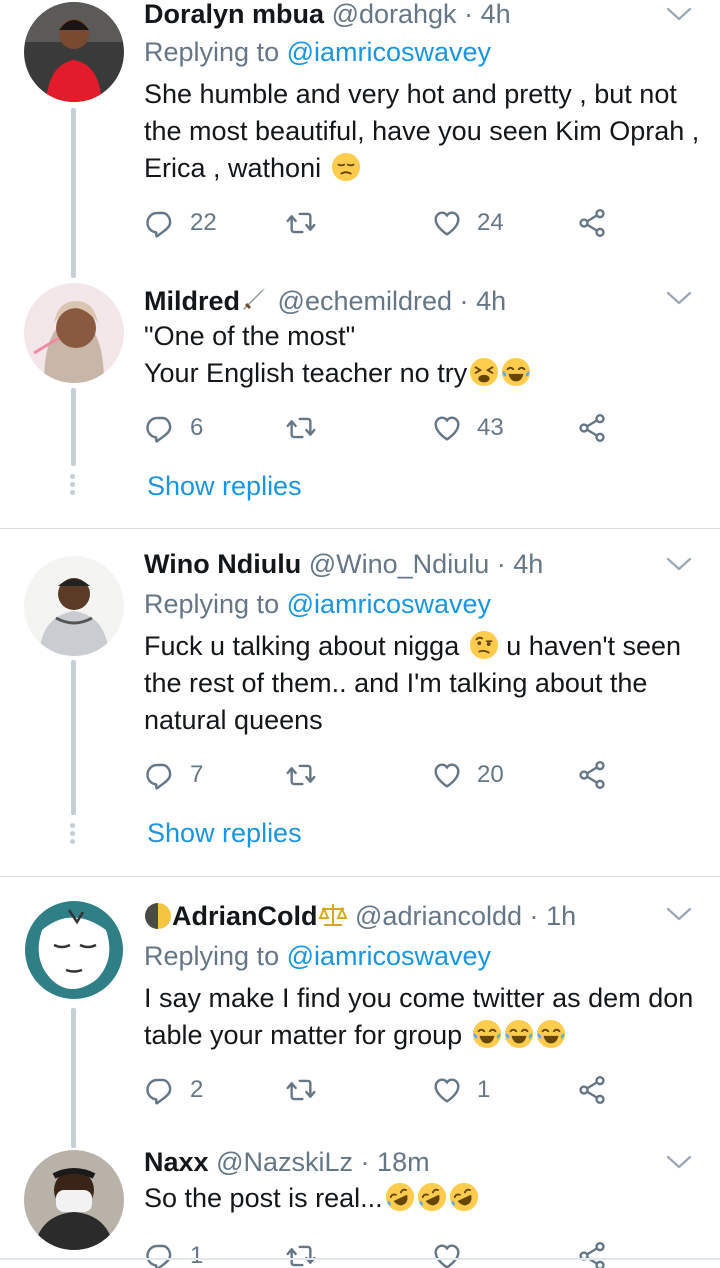 This screenshot has height=1268, width=720. What do you see at coordinates (192, 301) in the screenshot?
I see `display-name: Mildred` at bounding box center [192, 301].